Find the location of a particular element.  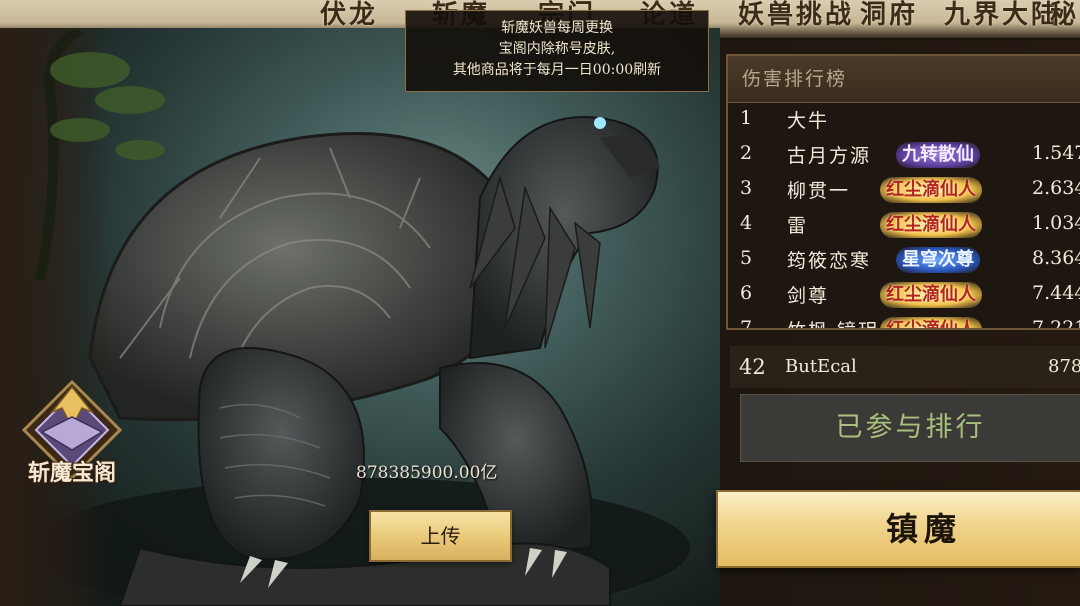

rank-row: 3 柳贯一 红尘滴仙人 2.634 is located at coordinates (904, 190).